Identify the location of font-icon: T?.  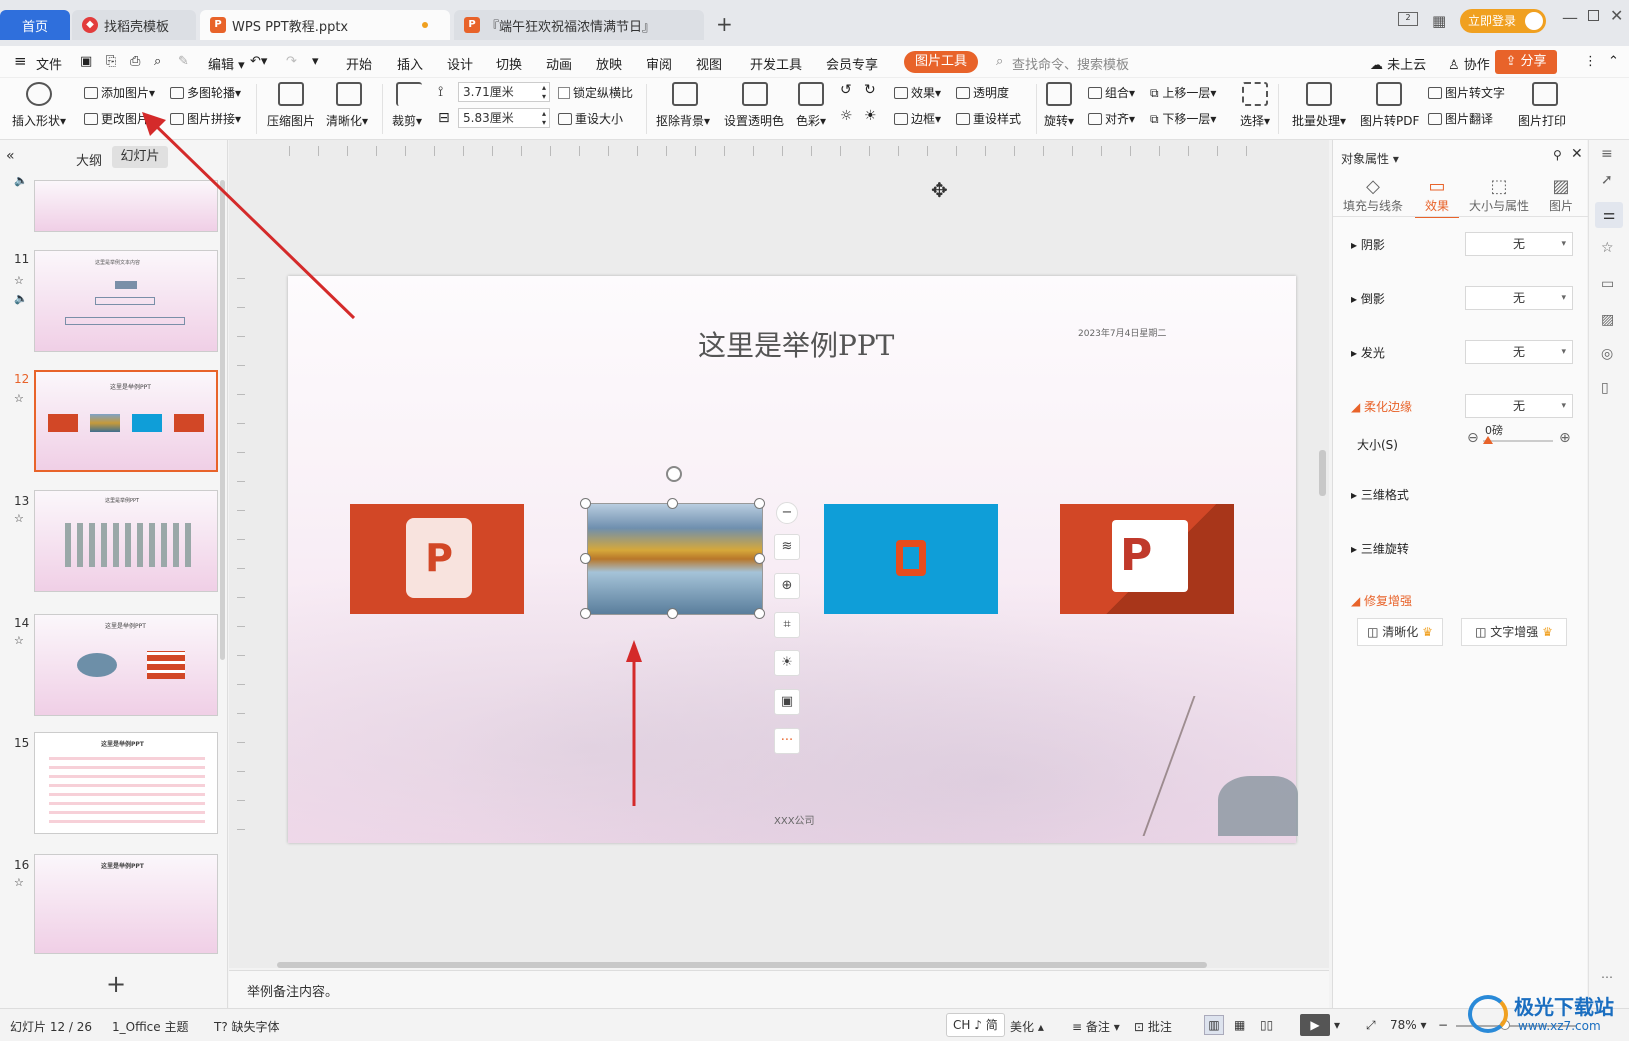
(221, 1027).